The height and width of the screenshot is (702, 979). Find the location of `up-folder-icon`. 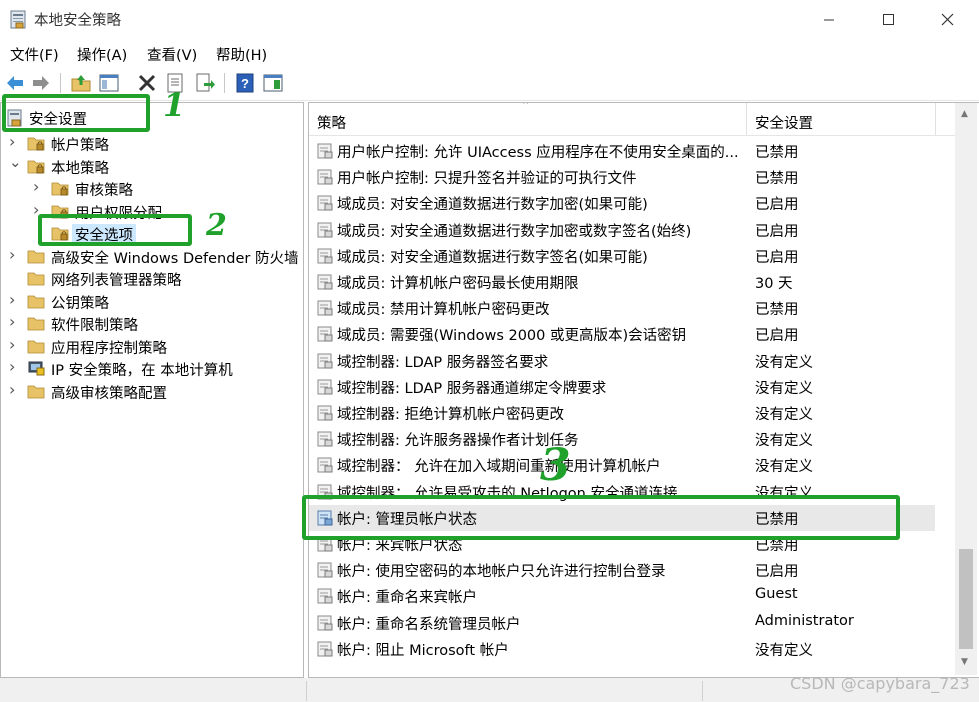

up-folder-icon is located at coordinates (81, 83).